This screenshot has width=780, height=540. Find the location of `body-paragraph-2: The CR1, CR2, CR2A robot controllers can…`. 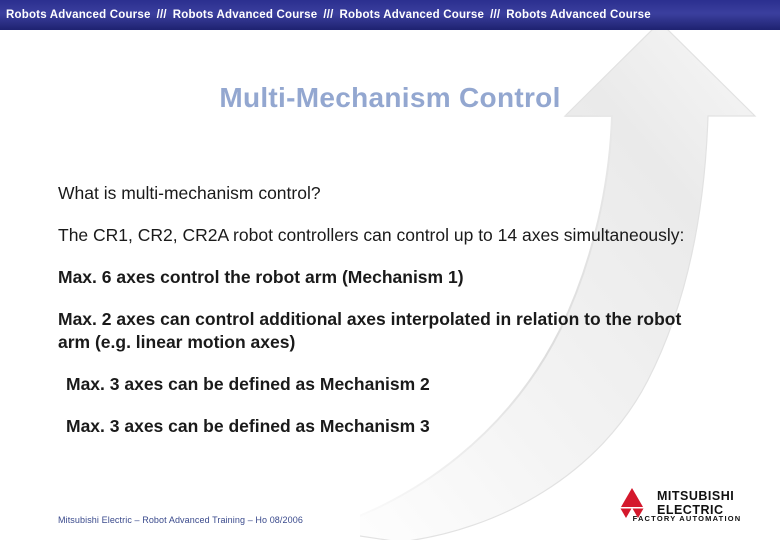

body-paragraph-2: The CR1, CR2, CR2A robot controllers can… is located at coordinates (371, 235).